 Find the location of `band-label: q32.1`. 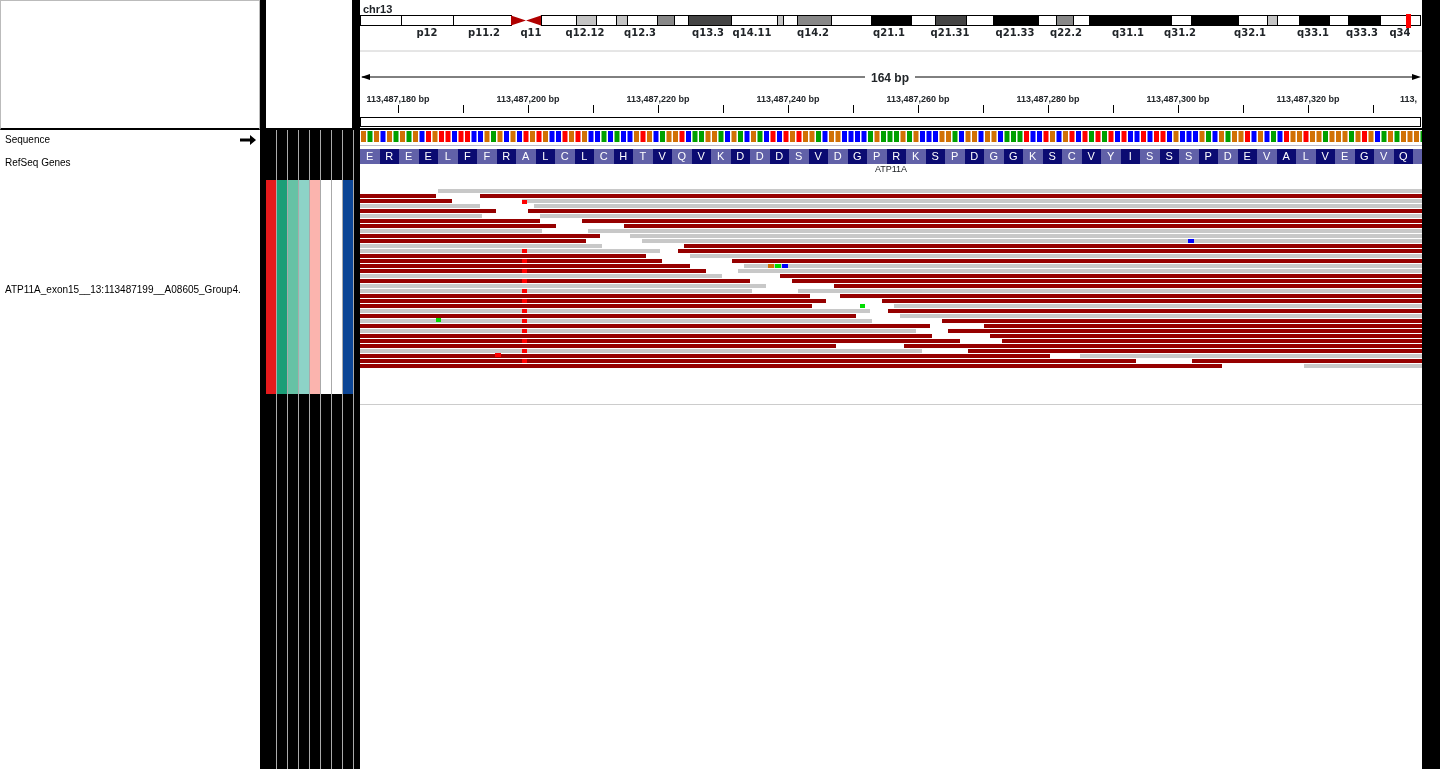

band-label: q32.1 is located at coordinates (1250, 33).